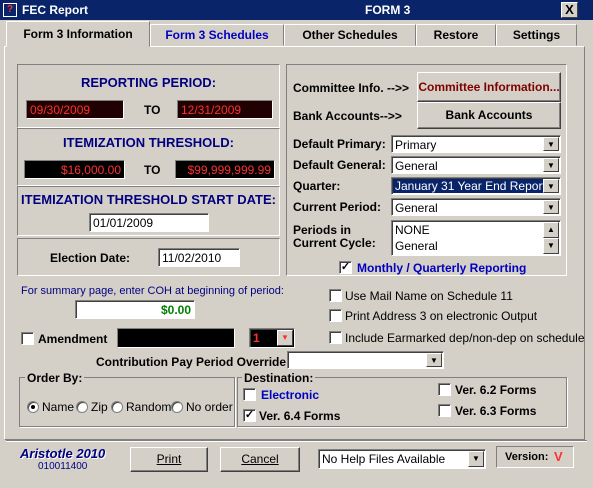 The width and height of the screenshot is (593, 488). What do you see at coordinates (63, 466) in the screenshot?
I see `brand-code: 010011400` at bounding box center [63, 466].